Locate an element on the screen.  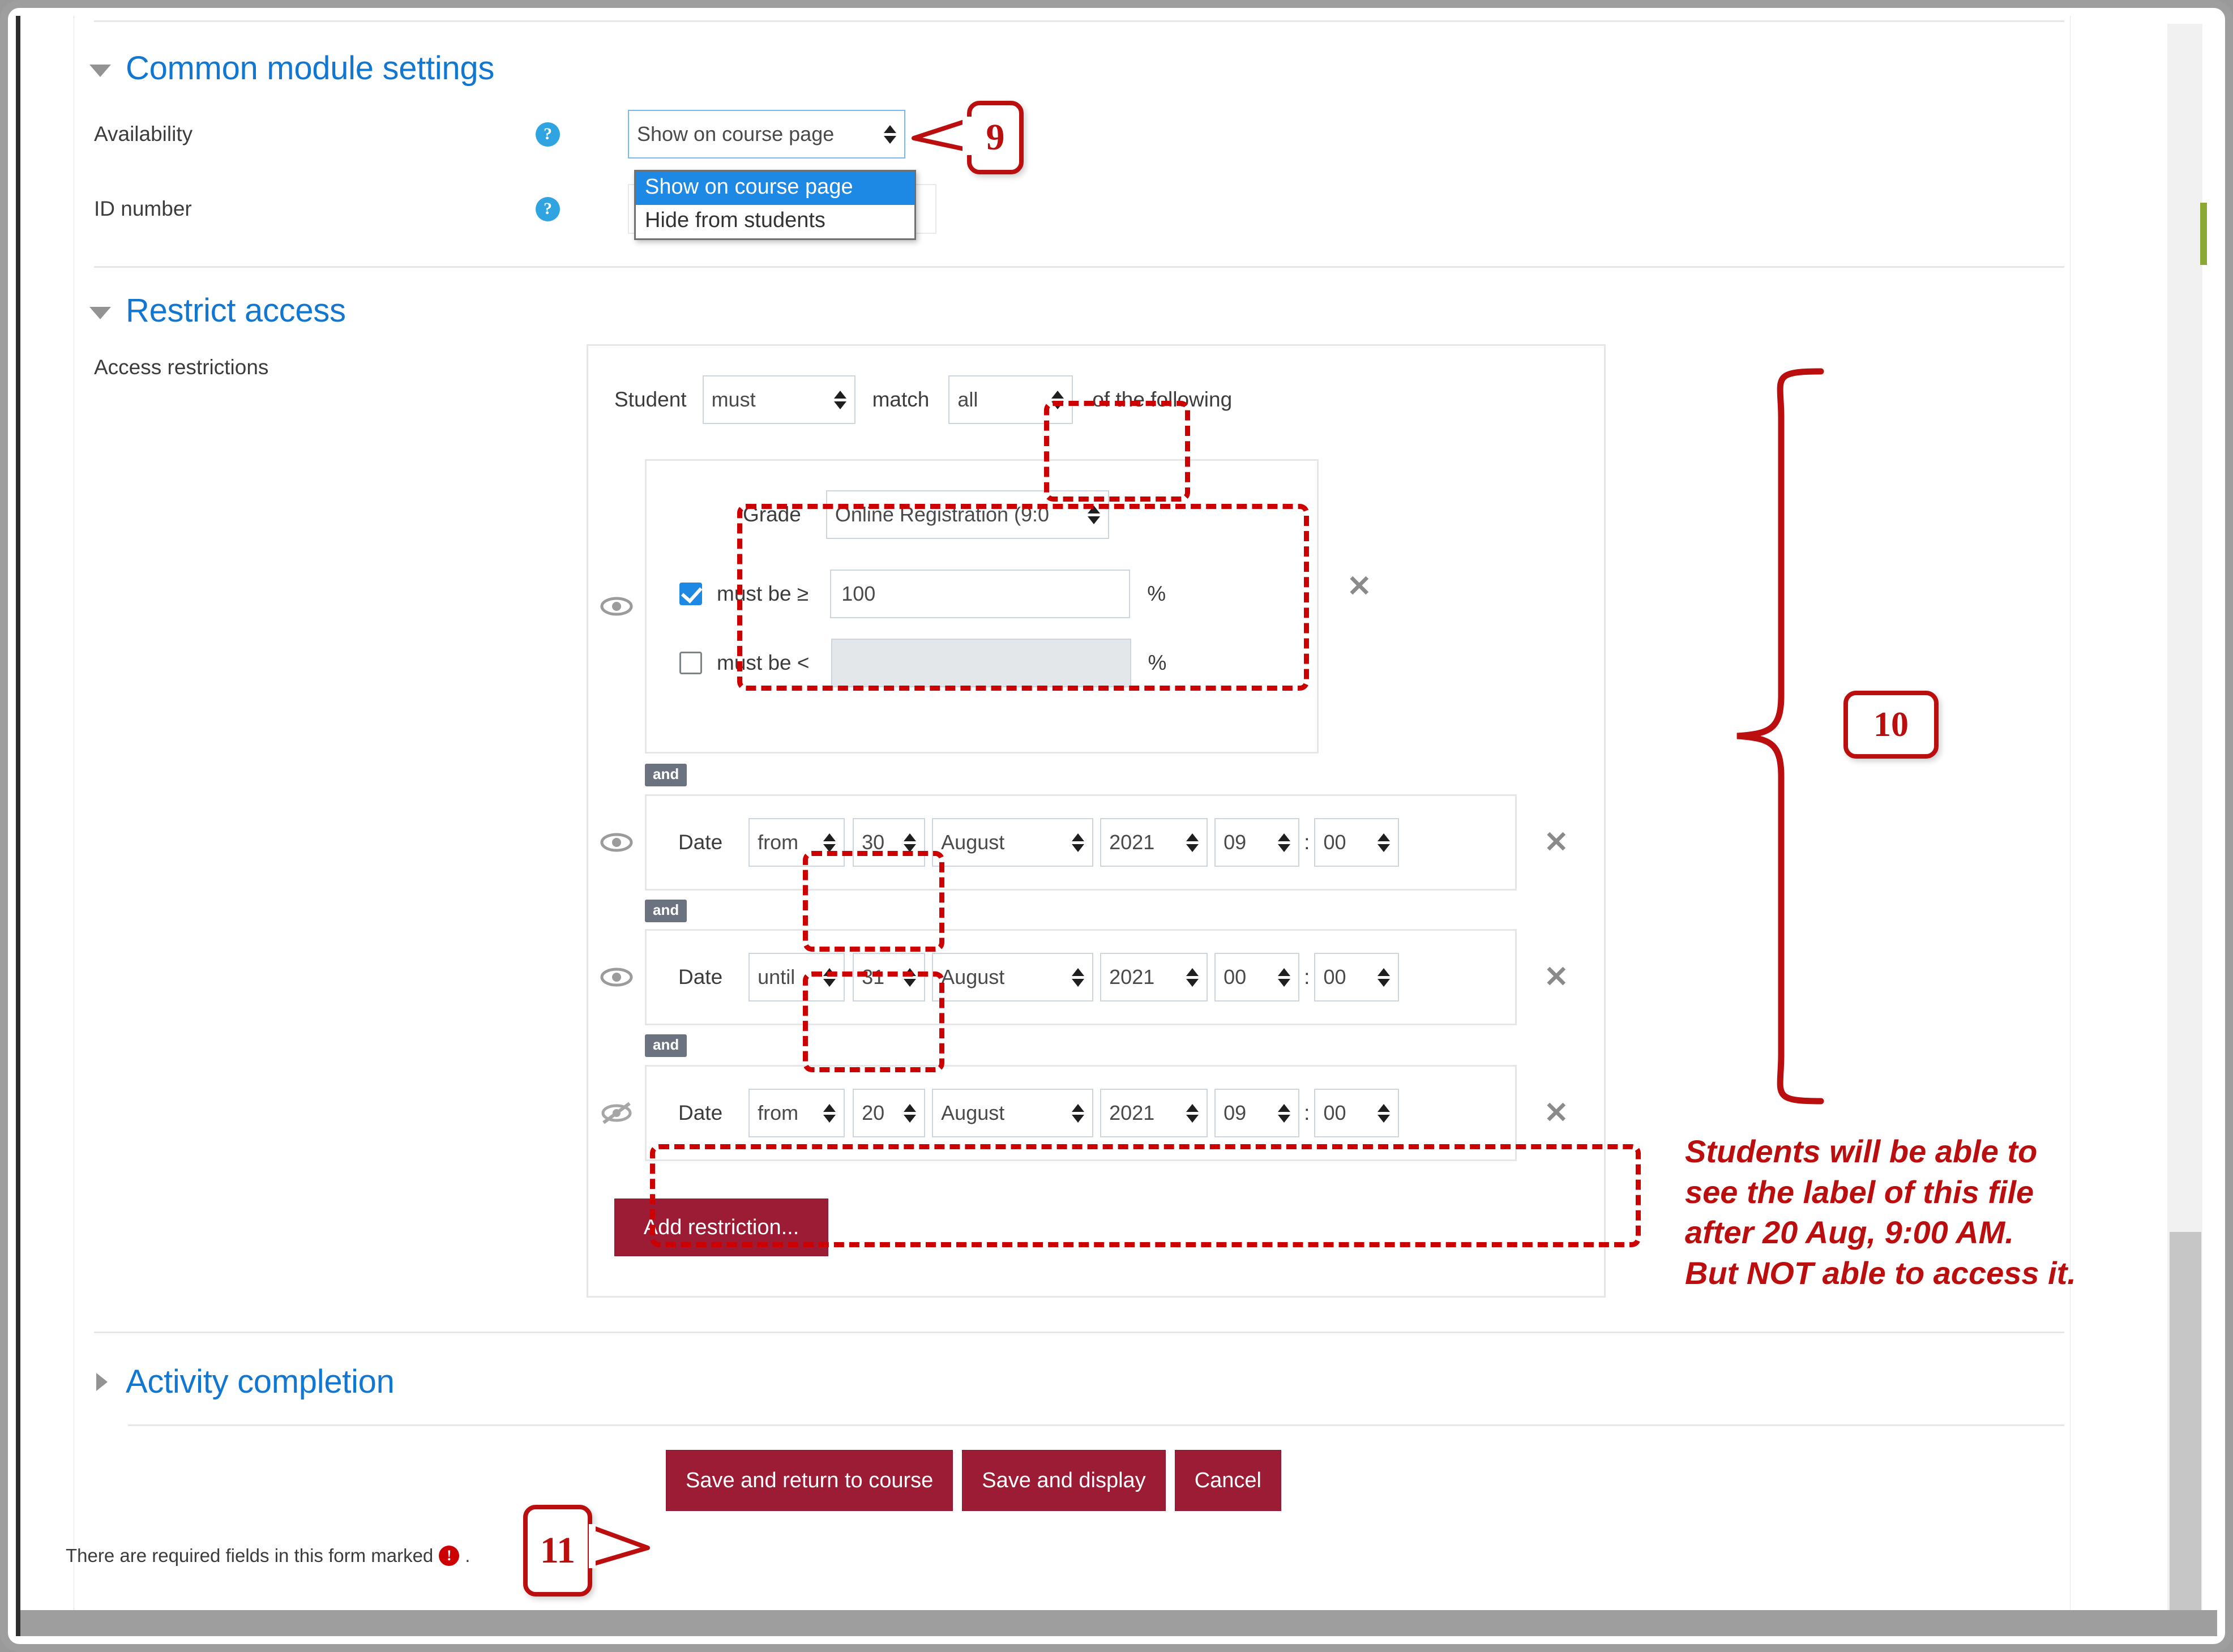
date1-hour-select: 09 is located at coordinates (1257, 842).